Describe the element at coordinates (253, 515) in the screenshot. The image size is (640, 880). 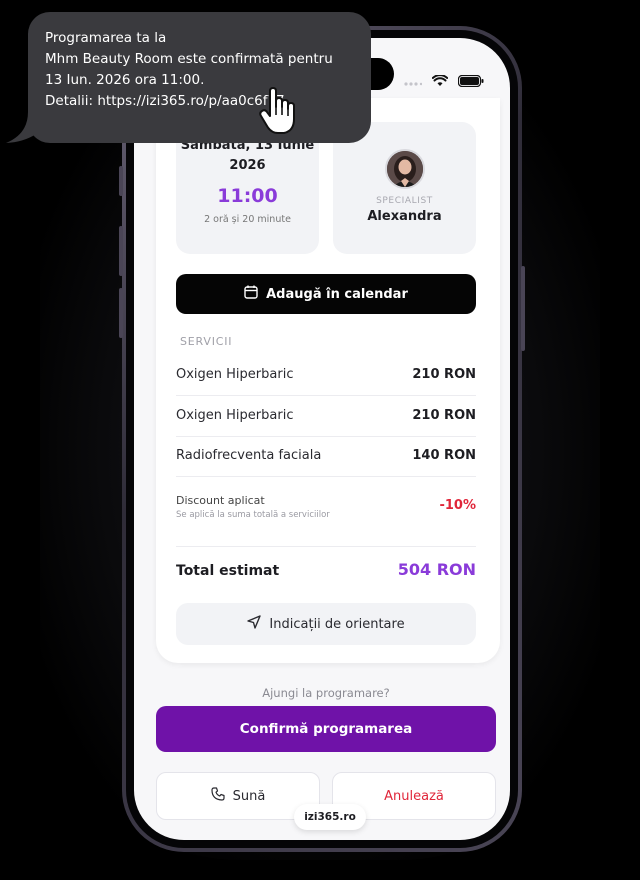
I see `discount-subtitle: Se aplică la suma totală a serviciilor` at that location.